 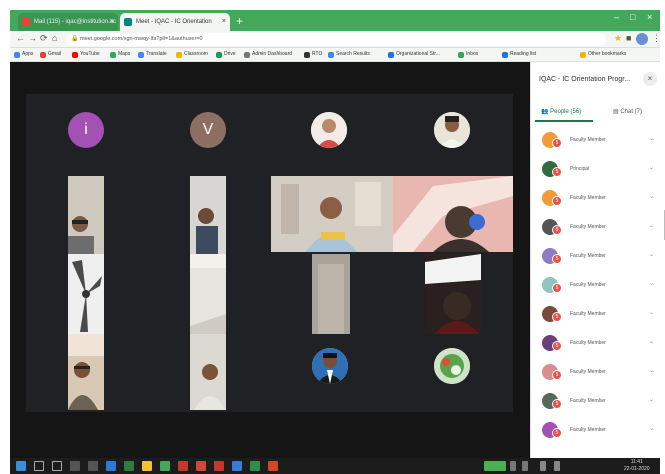 I want to click on close-panel-button: ×, so click(x=650, y=79).